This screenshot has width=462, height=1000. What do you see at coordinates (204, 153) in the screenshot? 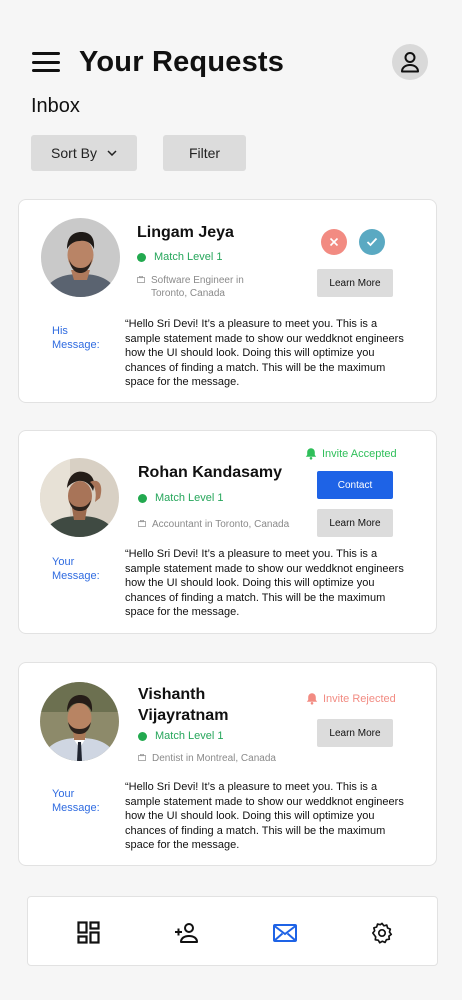
I see `filter-button: Filter` at bounding box center [204, 153].